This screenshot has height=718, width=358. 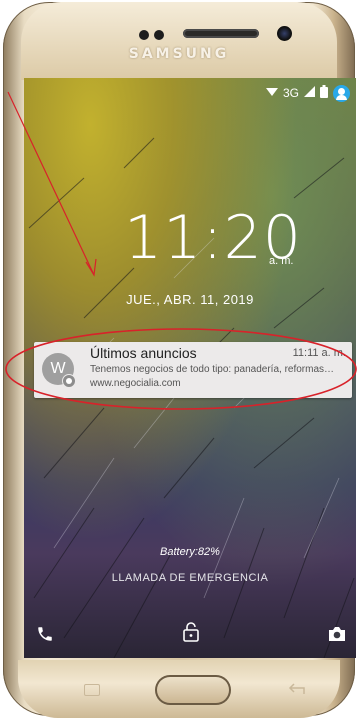 I want to click on lock-icon, so click(x=191, y=632).